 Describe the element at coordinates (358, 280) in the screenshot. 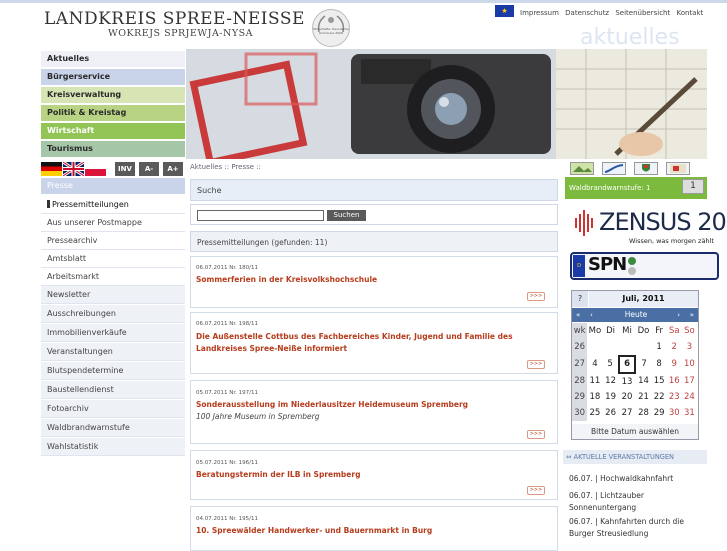

I see `news-title-link: Sommerferien in der Kreisvolkshochschule` at that location.